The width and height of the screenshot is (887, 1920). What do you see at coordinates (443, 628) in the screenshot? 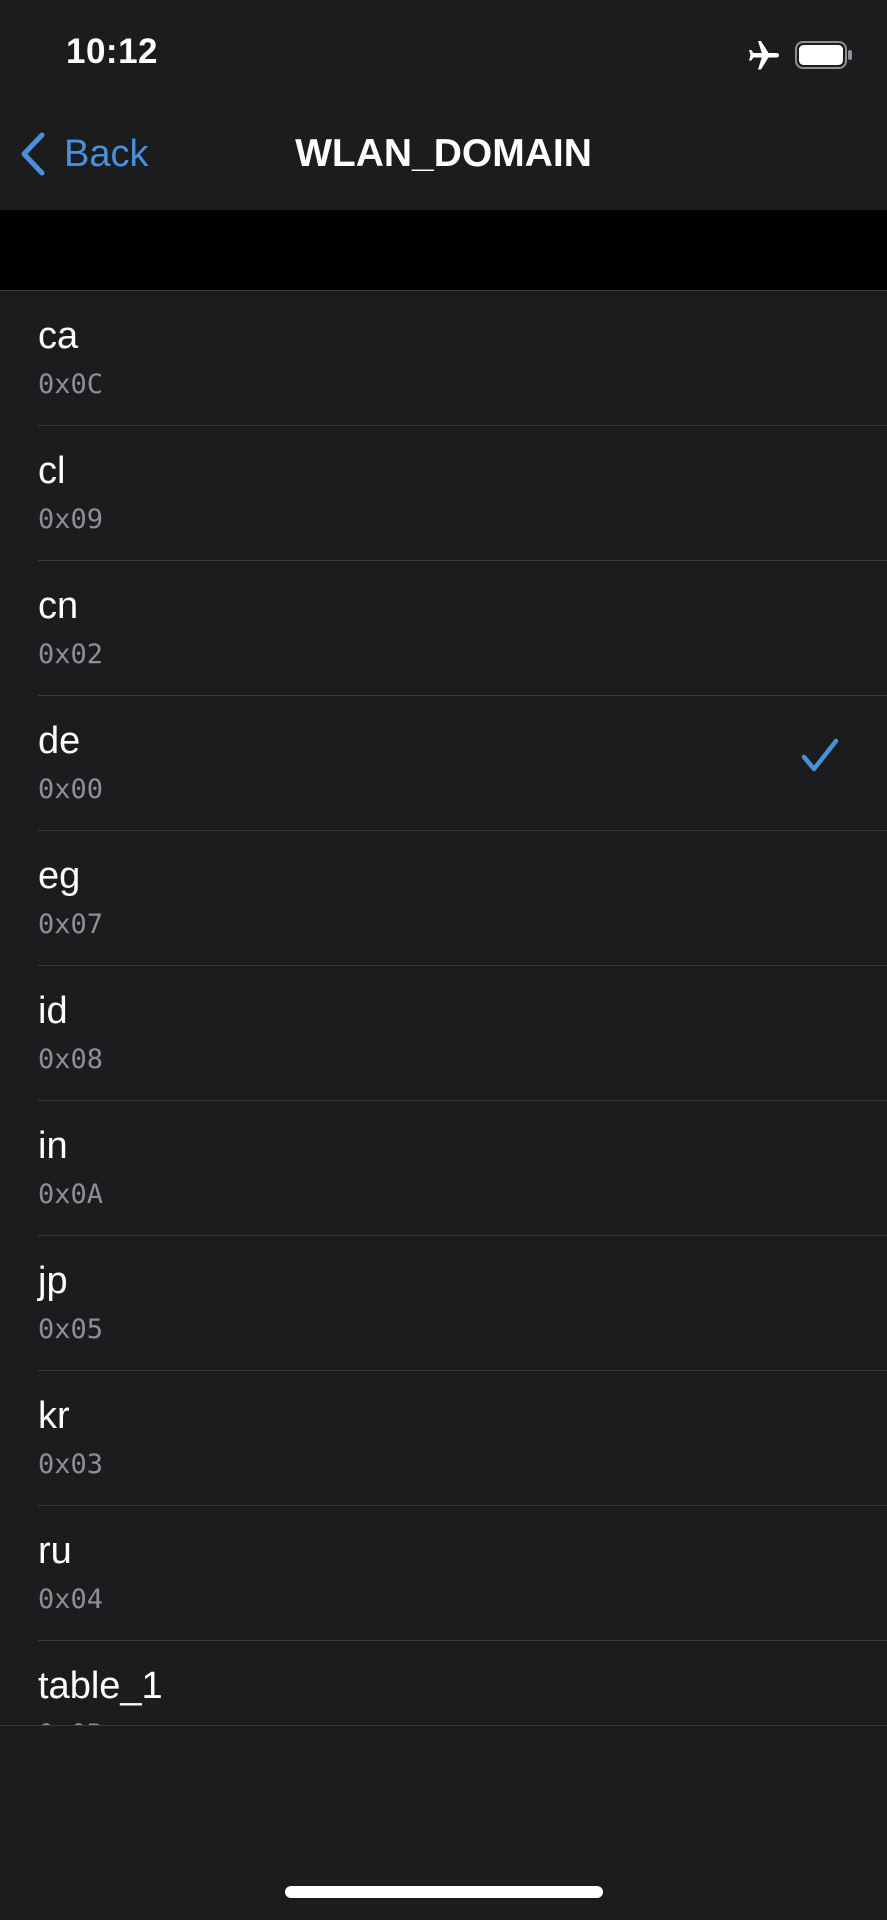
I see `list-item: cn 0x02` at bounding box center [443, 628].